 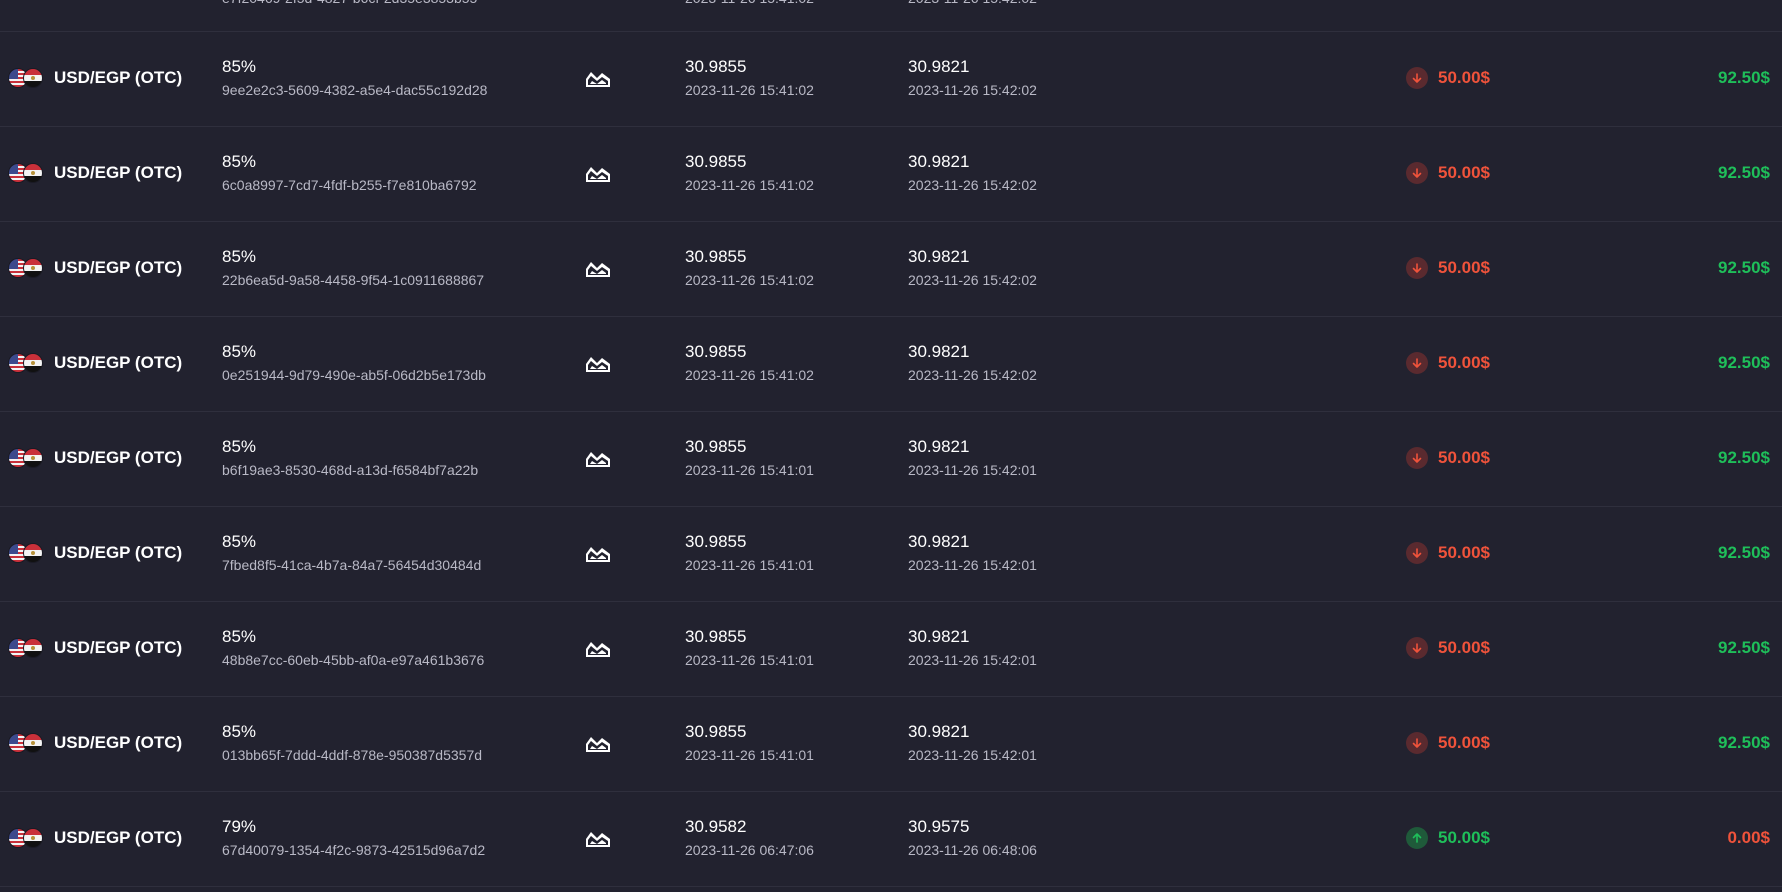 I want to click on trade-info: 85% 9ee2e2c3-5609-4382-a5e4-dac55c192d28, so click(x=354, y=78).